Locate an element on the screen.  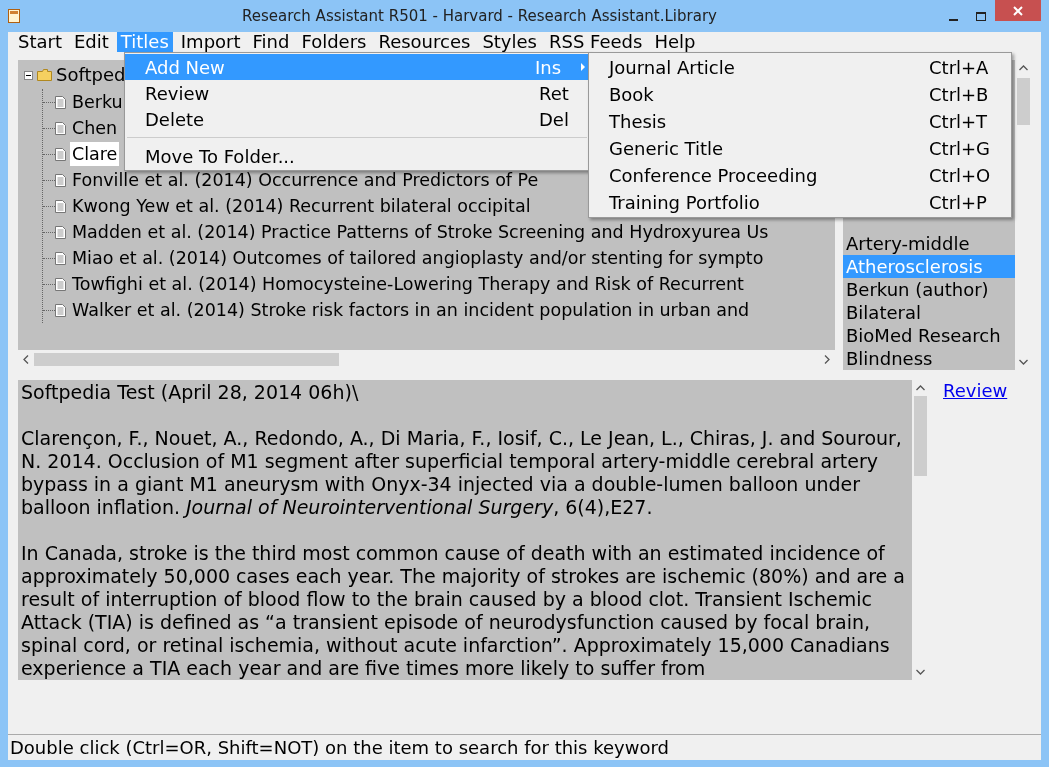
shortcut-label: Ctrl+T is located at coordinates (959, 122).